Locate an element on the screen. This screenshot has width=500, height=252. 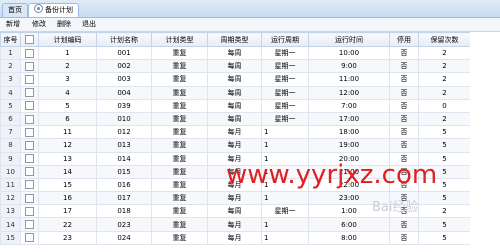
cell-name: 024 is located at coordinates (124, 237).